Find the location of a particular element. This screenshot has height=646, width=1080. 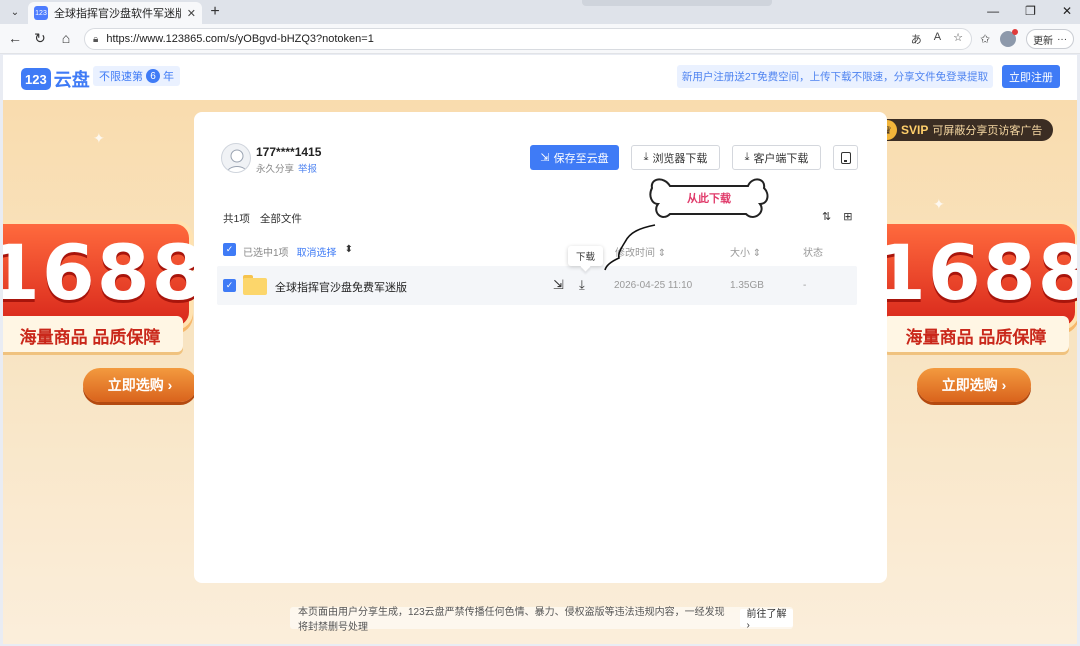

col-size: 大小 ⇕ is located at coordinates (745, 251).